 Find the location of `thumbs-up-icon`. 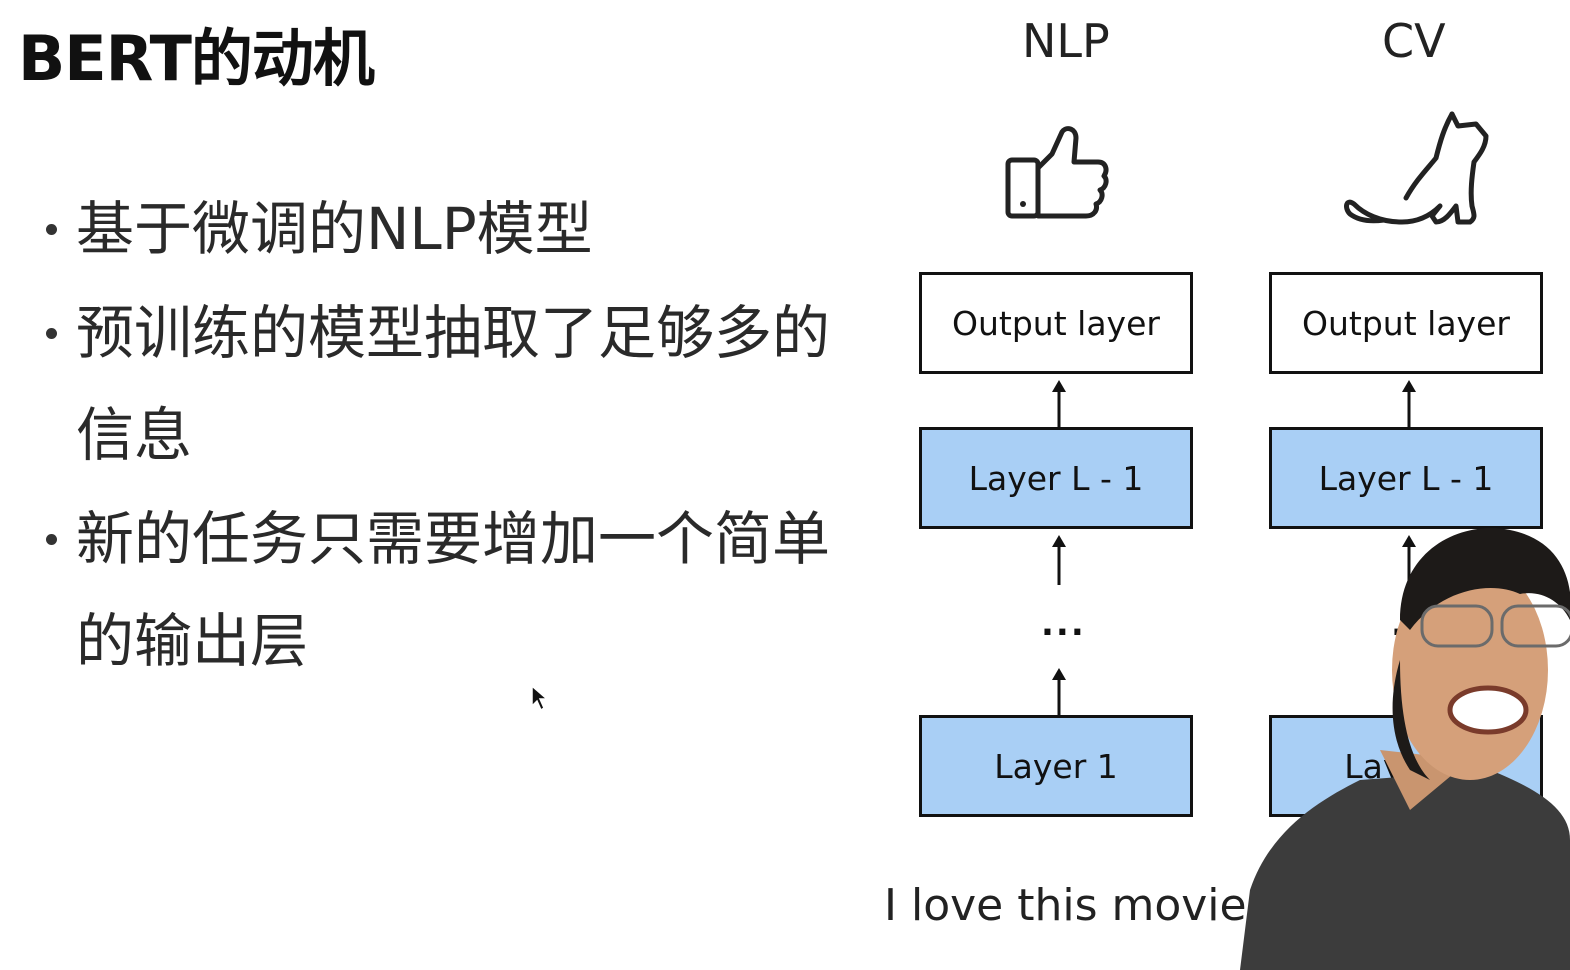

thumbs-up-icon is located at coordinates (1057, 172).